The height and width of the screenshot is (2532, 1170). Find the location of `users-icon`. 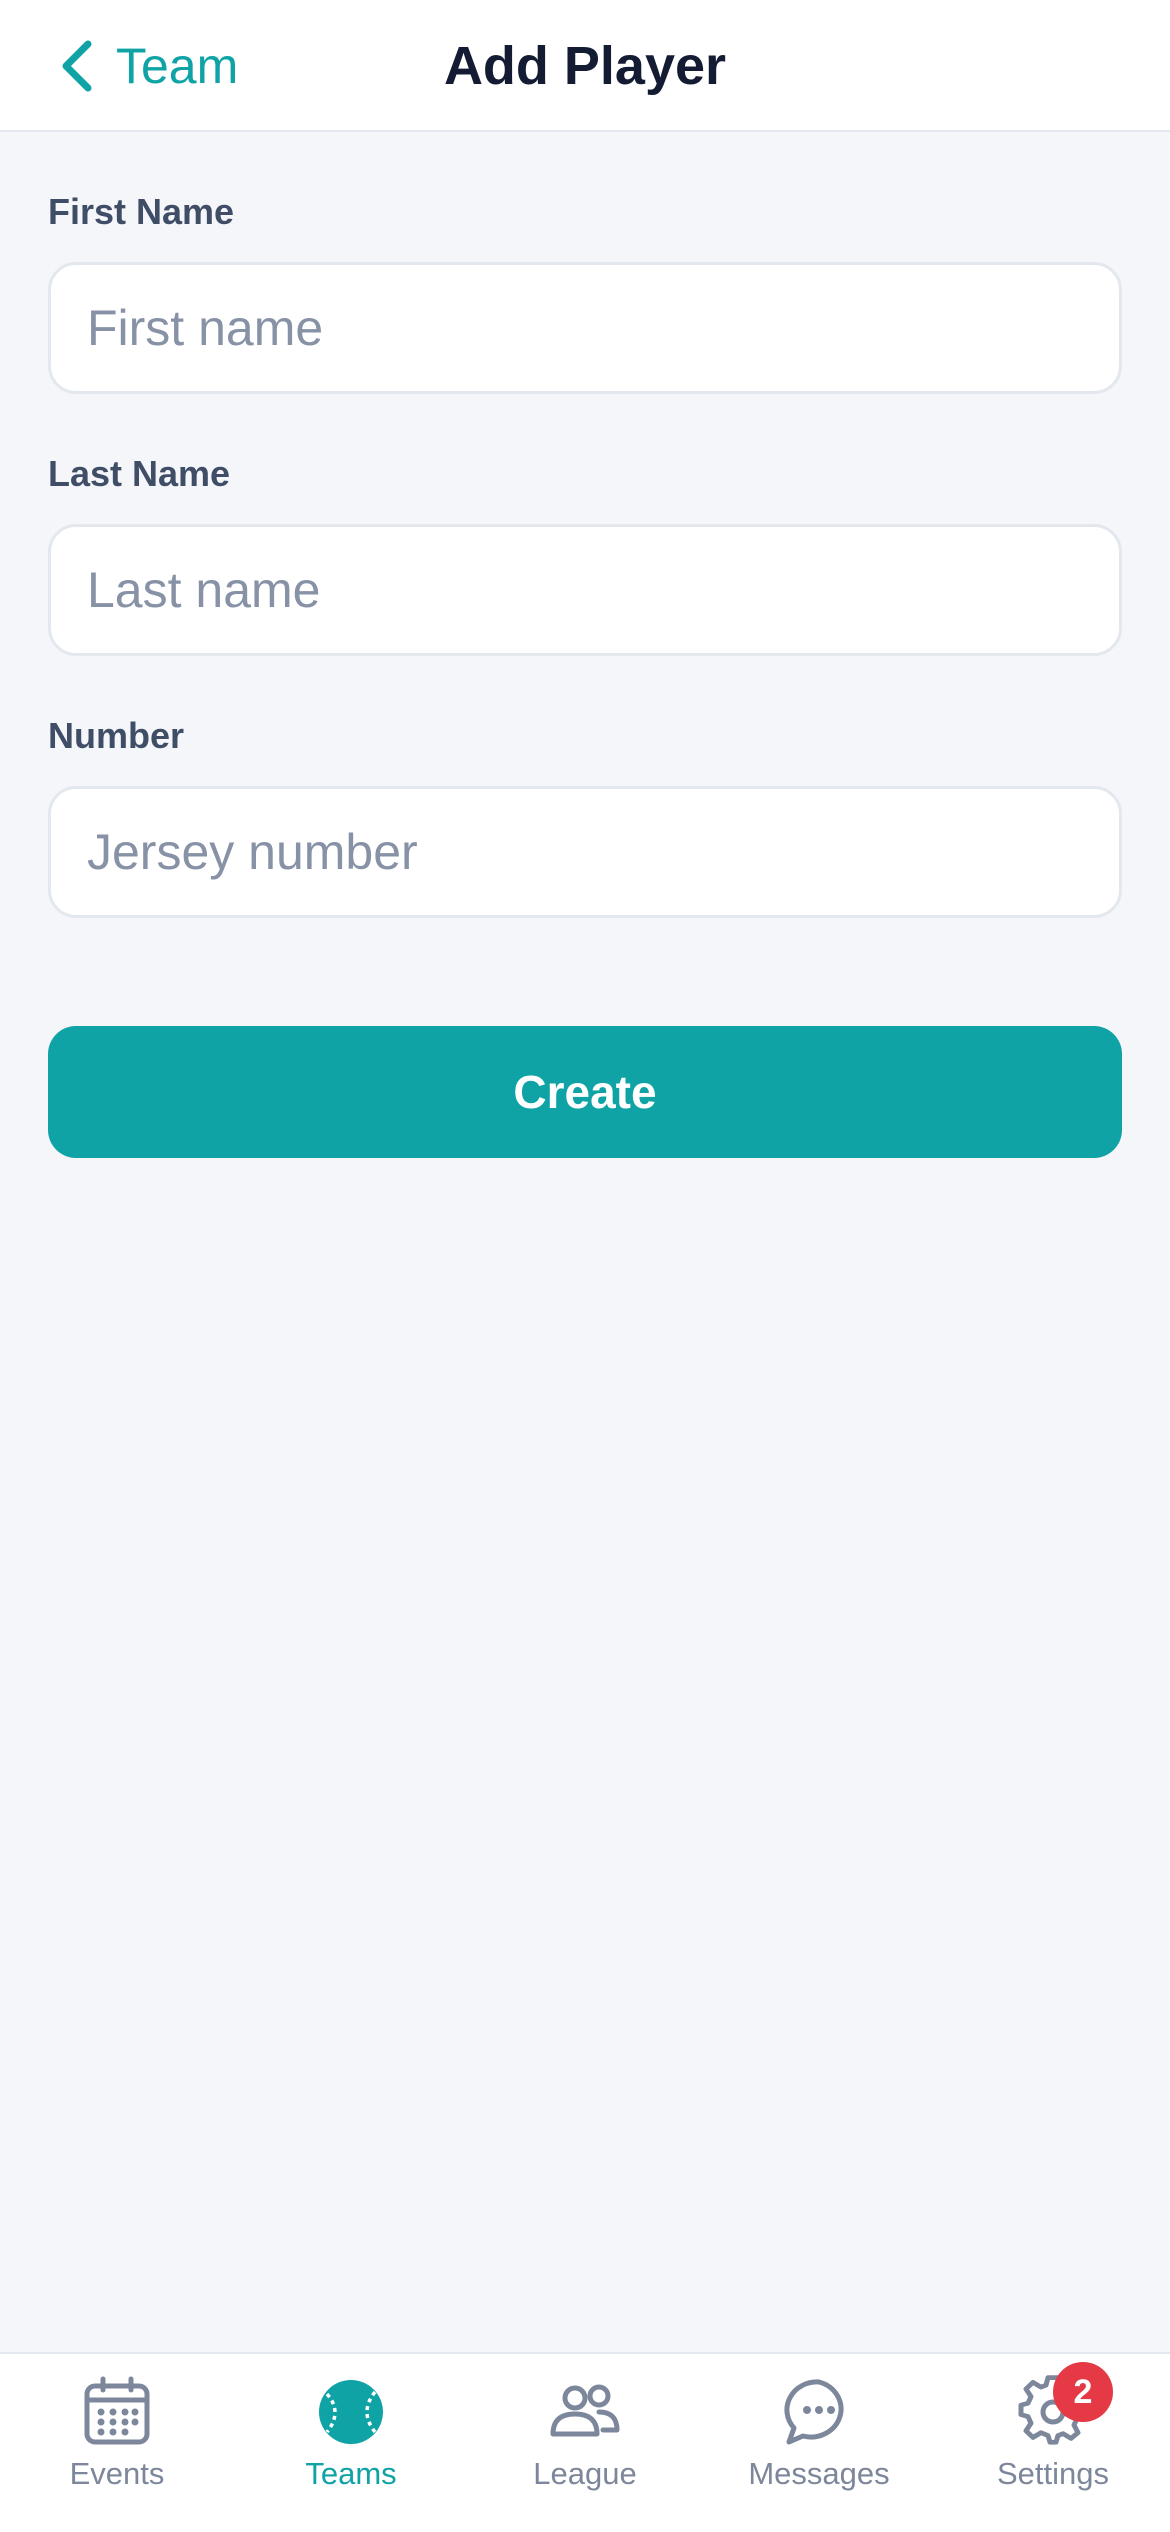

users-icon is located at coordinates (585, 2410).